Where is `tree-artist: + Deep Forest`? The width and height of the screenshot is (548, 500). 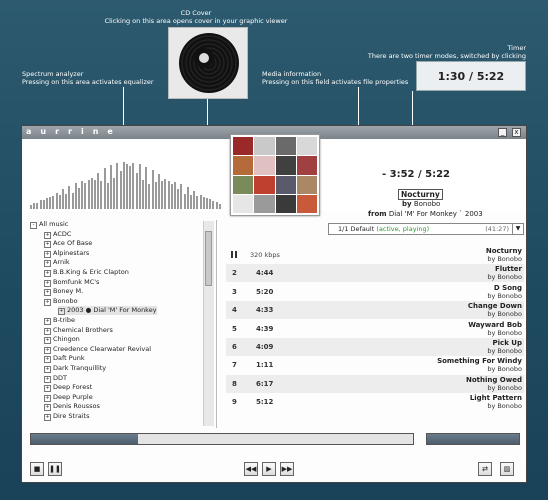
tree-artist: + Deep Forest is located at coordinates (68, 388).